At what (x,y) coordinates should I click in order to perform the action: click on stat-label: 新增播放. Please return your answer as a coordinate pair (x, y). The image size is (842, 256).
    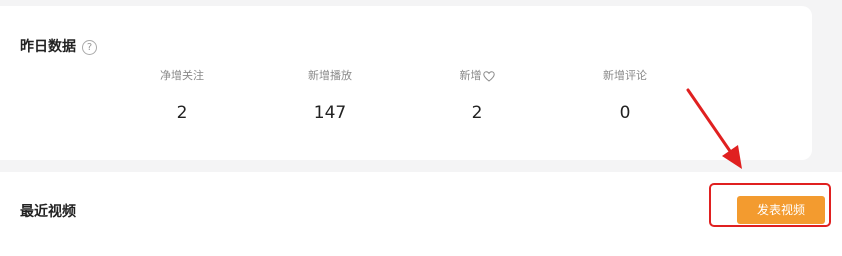
    Looking at the image, I should click on (330, 75).